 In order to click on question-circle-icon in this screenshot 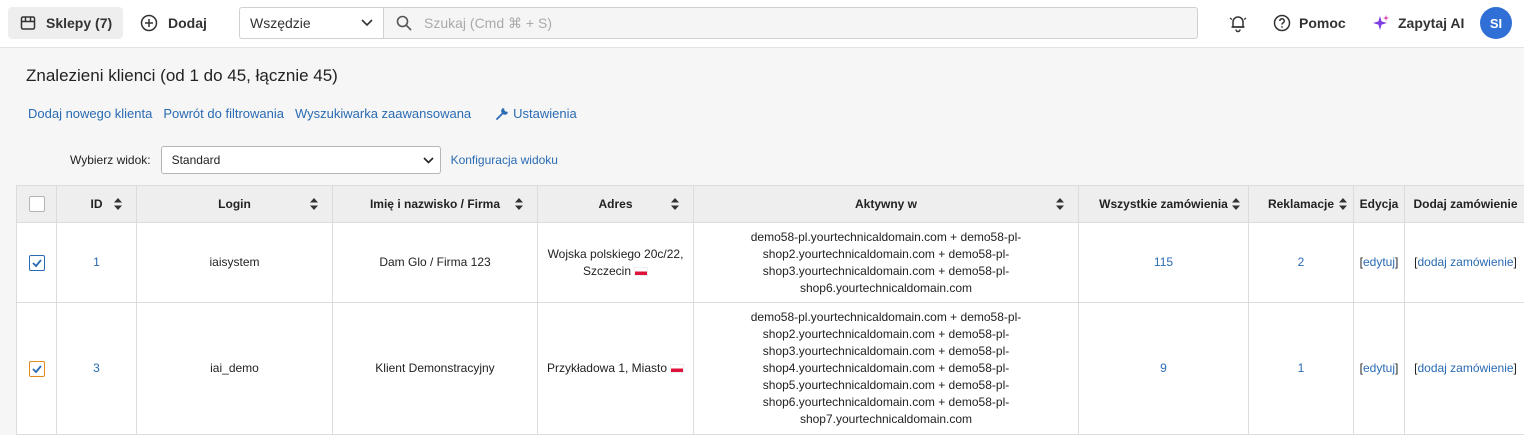, I will do `click(1282, 23)`.